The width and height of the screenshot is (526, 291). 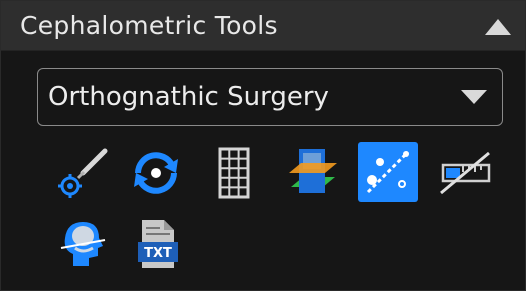 I want to click on triangle-down-icon, so click(x=474, y=97).